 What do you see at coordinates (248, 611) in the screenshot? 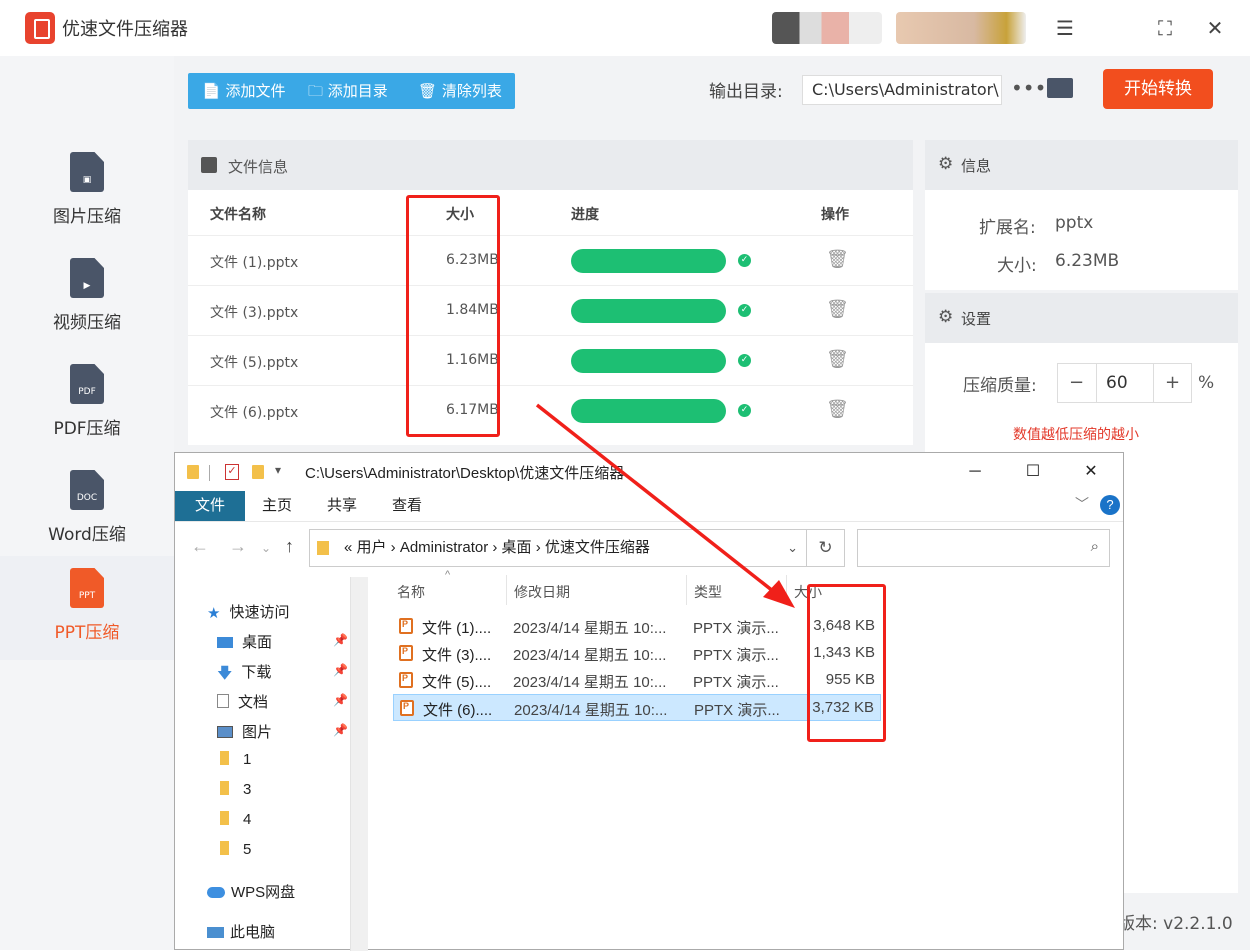
I see `nav-quick-access: ★ 快速访问` at bounding box center [248, 611].